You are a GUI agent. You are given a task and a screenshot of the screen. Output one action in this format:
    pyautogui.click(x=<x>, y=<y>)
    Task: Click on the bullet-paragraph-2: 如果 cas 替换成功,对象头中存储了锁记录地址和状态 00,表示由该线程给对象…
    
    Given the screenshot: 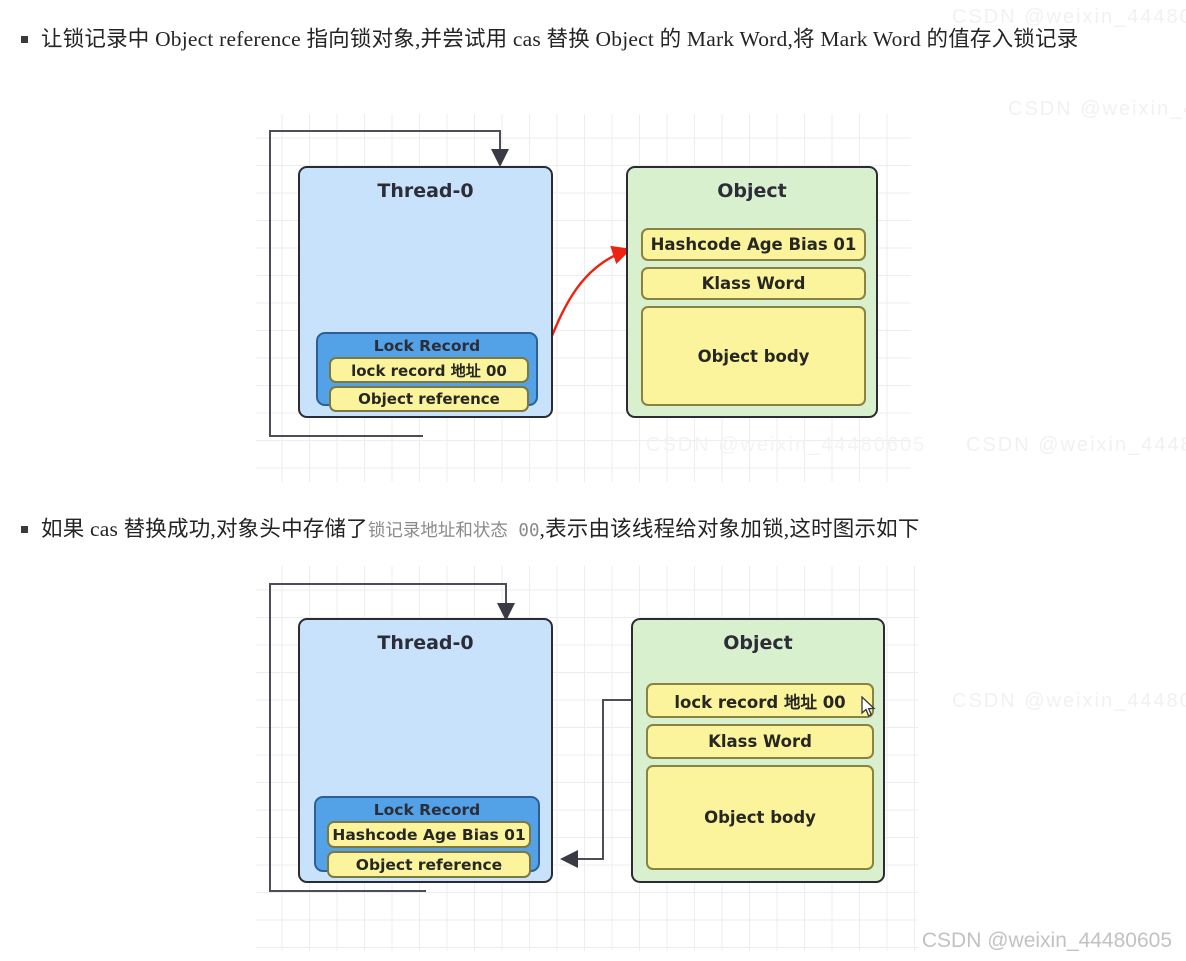 What is the action you would take?
    pyautogui.click(x=591, y=530)
    